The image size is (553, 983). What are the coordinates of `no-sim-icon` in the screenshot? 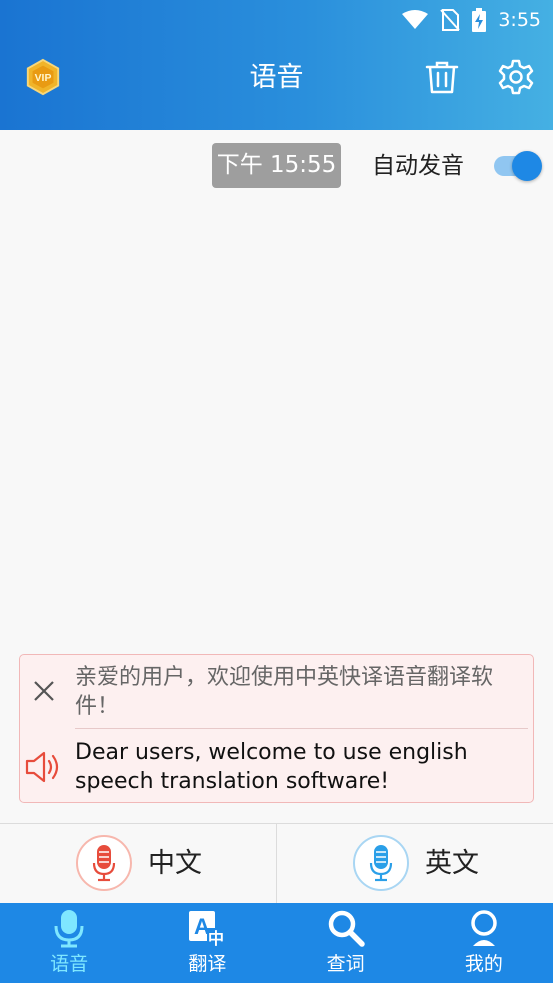 It's located at (450, 20).